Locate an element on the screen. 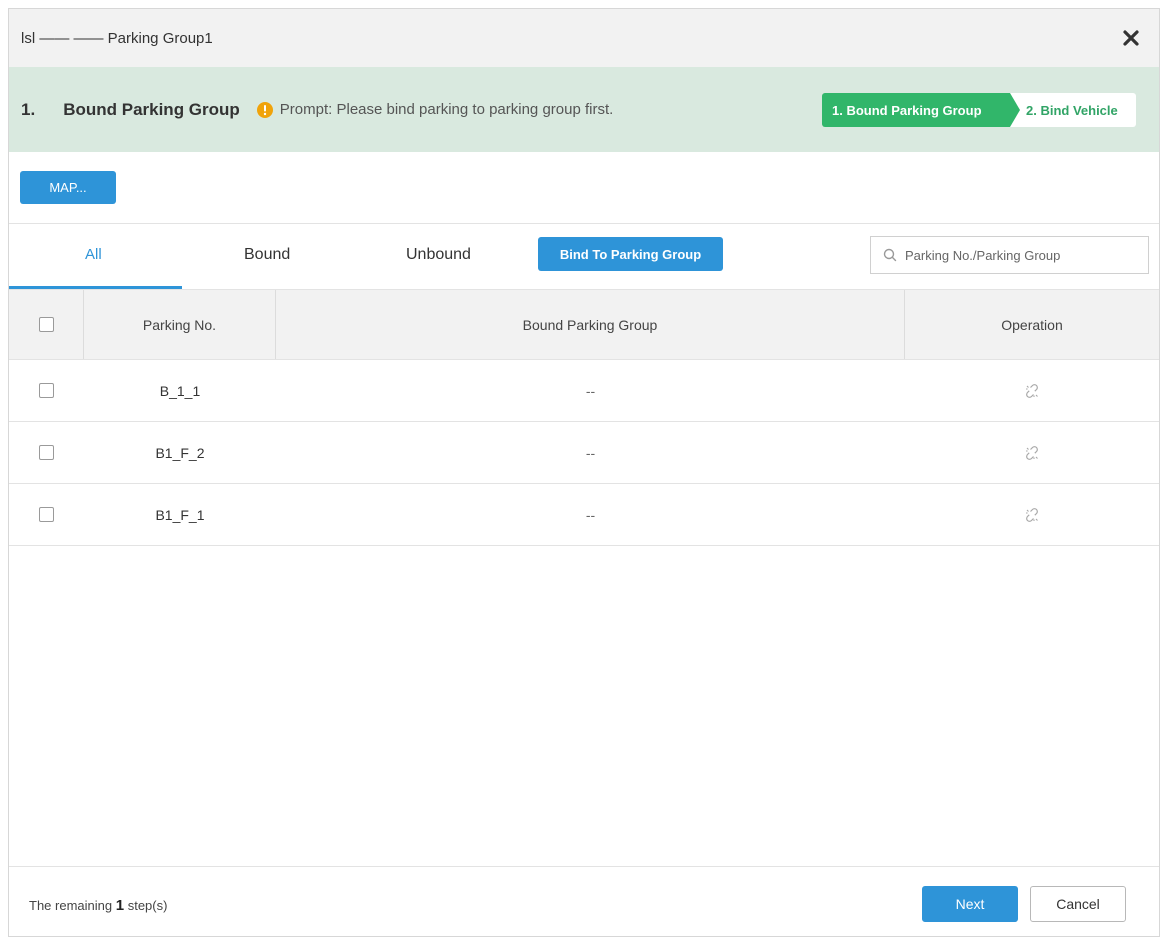 This screenshot has width=1160, height=937. remaining-suffix: step(s) is located at coordinates (147, 905).